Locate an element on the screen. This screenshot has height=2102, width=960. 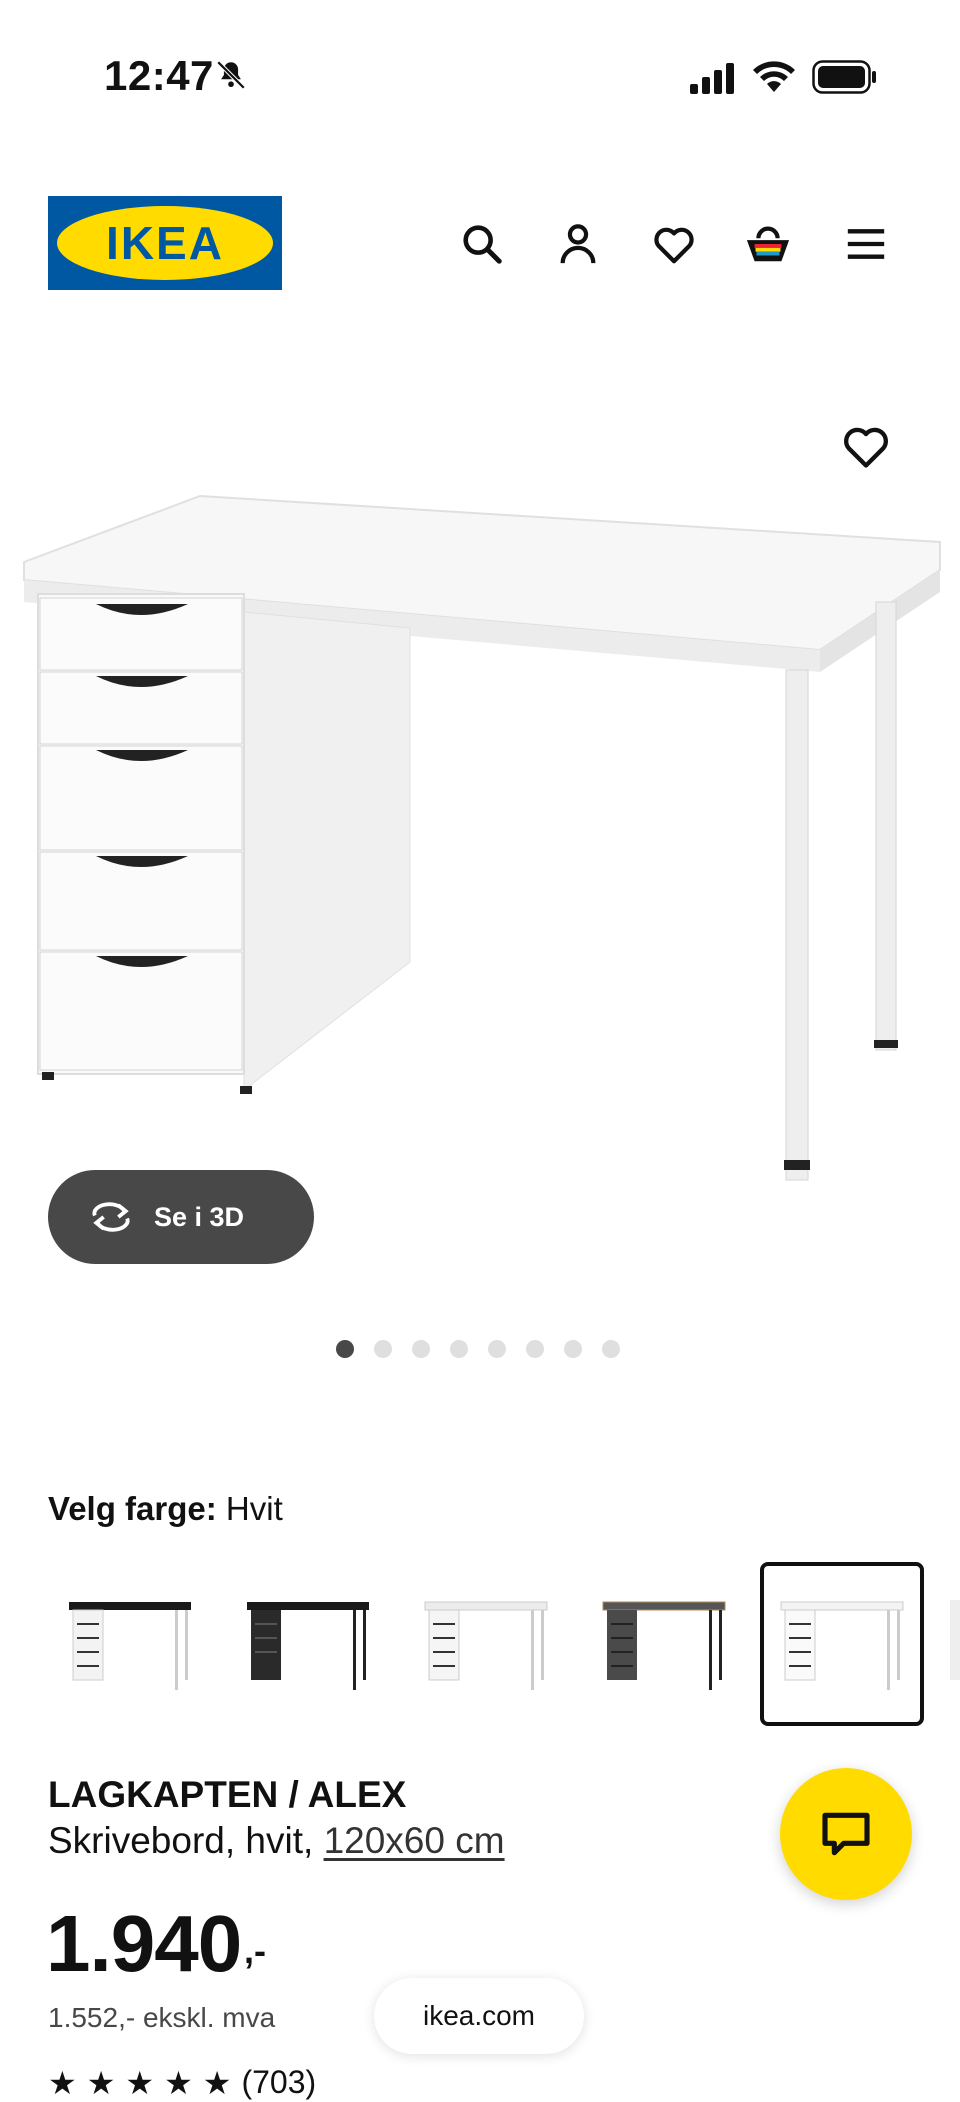
basket-icon is located at coordinates (768, 244).